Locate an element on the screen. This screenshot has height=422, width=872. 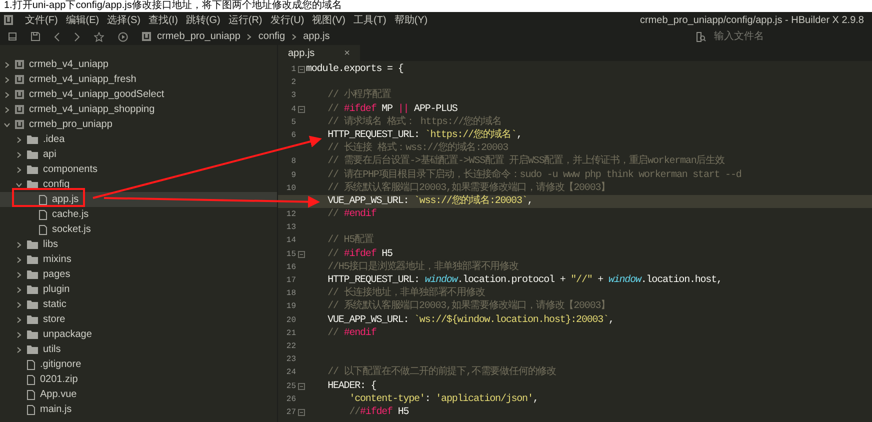
tree-item: main.js is located at coordinates (138, 409).